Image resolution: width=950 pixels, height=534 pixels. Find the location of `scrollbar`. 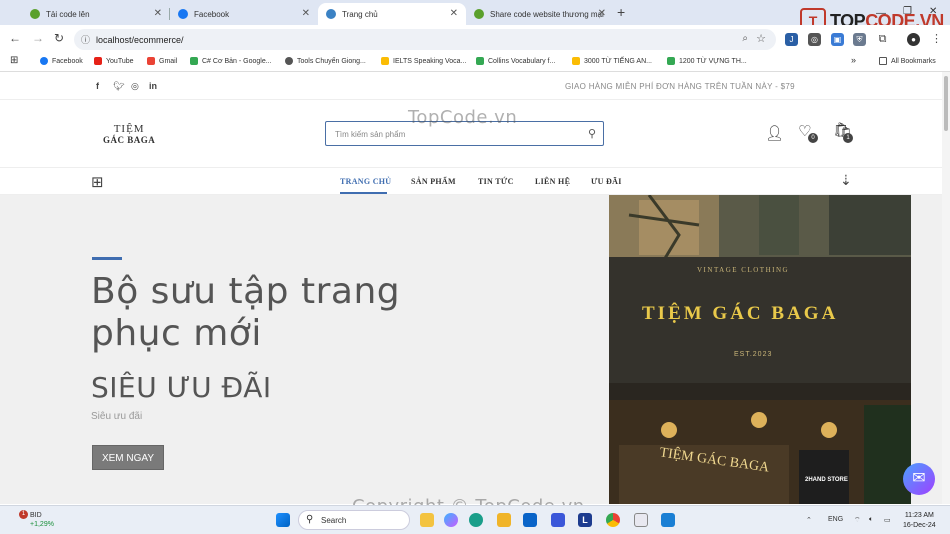

scrollbar is located at coordinates (946, 288).